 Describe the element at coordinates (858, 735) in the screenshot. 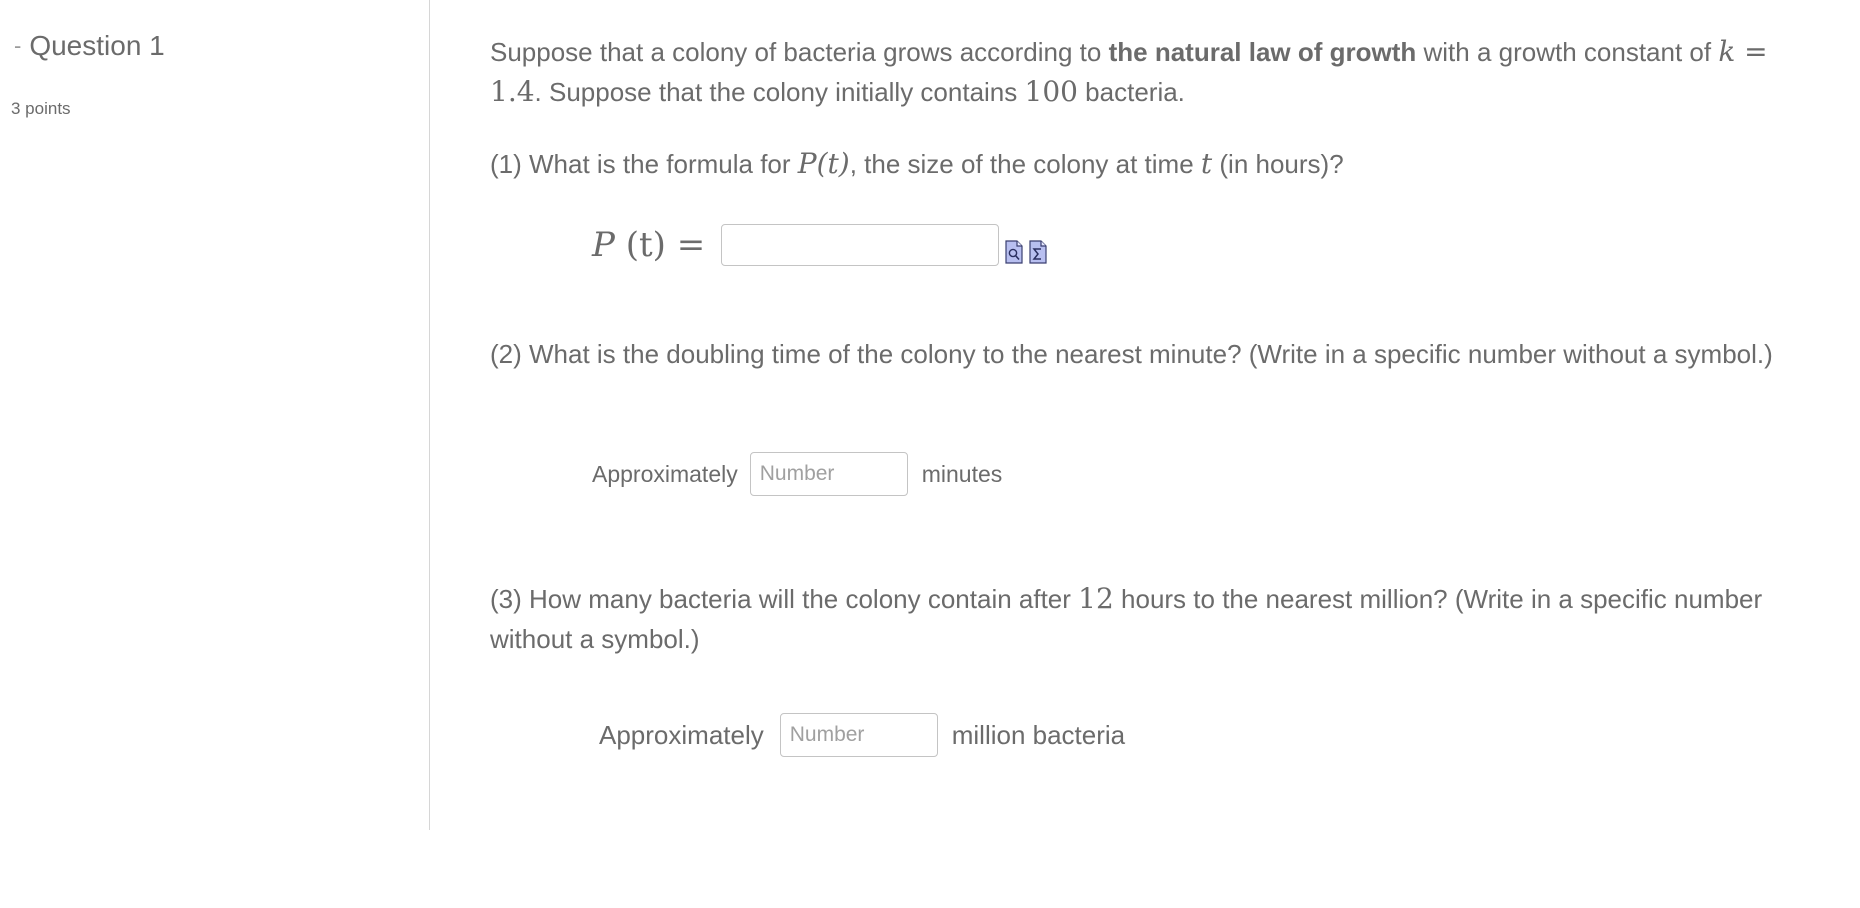

I see `bacteria-count-input` at that location.